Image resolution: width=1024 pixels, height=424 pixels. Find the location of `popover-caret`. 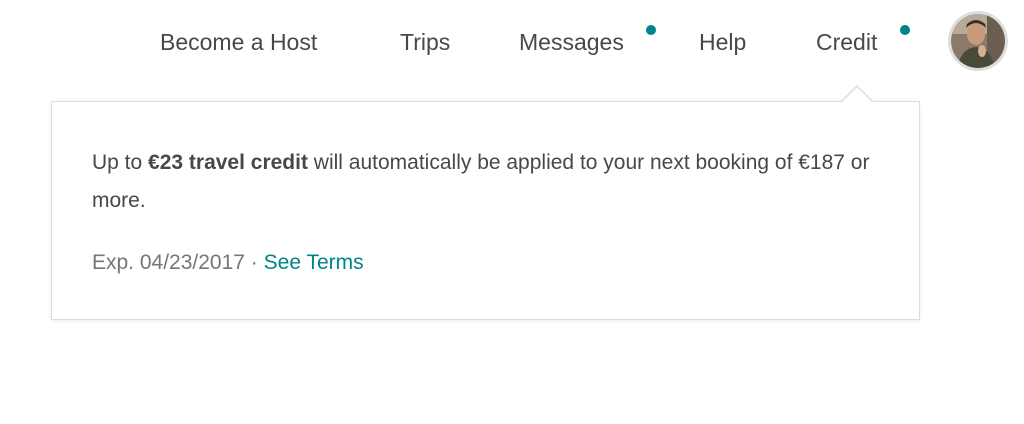

popover-caret is located at coordinates (857, 94).